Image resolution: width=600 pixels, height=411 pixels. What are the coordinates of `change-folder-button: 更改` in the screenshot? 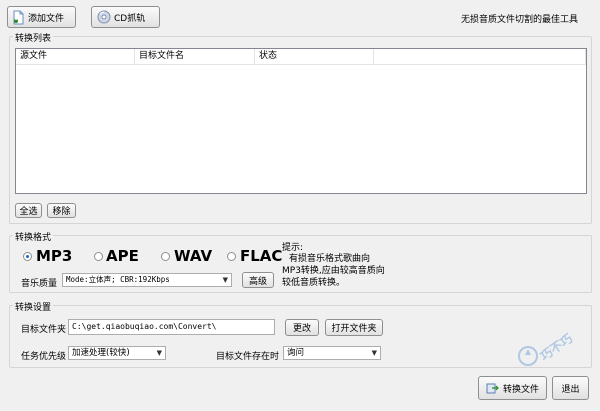 It's located at (302, 327).